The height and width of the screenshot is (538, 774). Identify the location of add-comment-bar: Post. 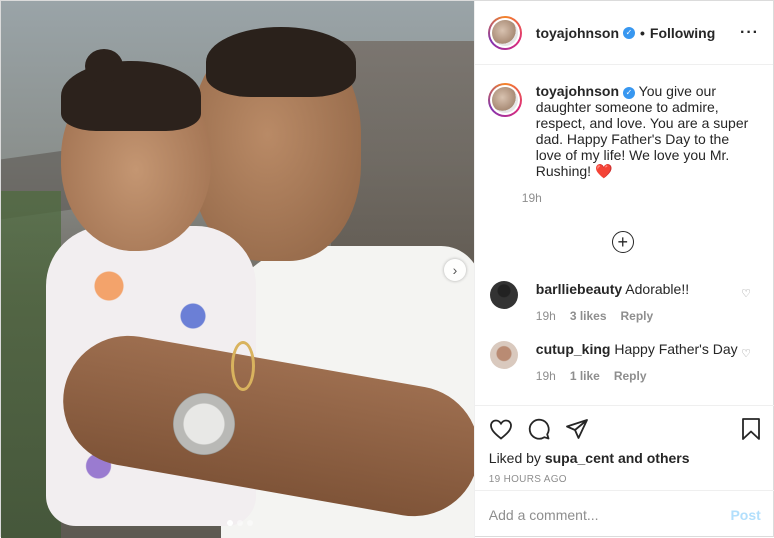
(624, 514).